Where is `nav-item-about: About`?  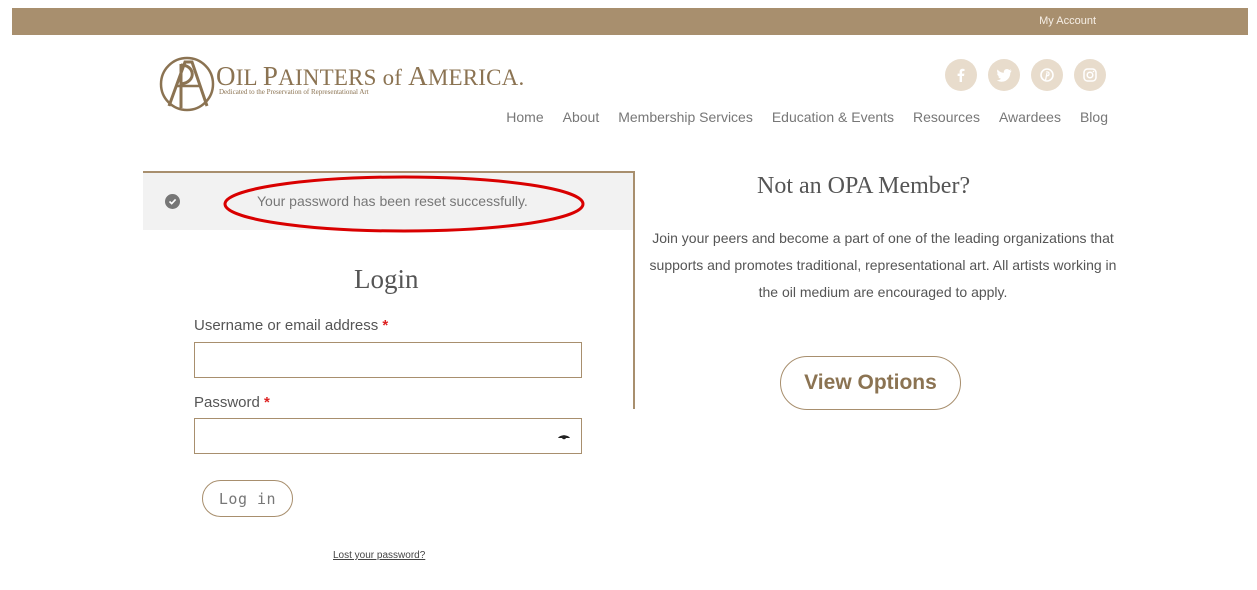 nav-item-about: About is located at coordinates (581, 117).